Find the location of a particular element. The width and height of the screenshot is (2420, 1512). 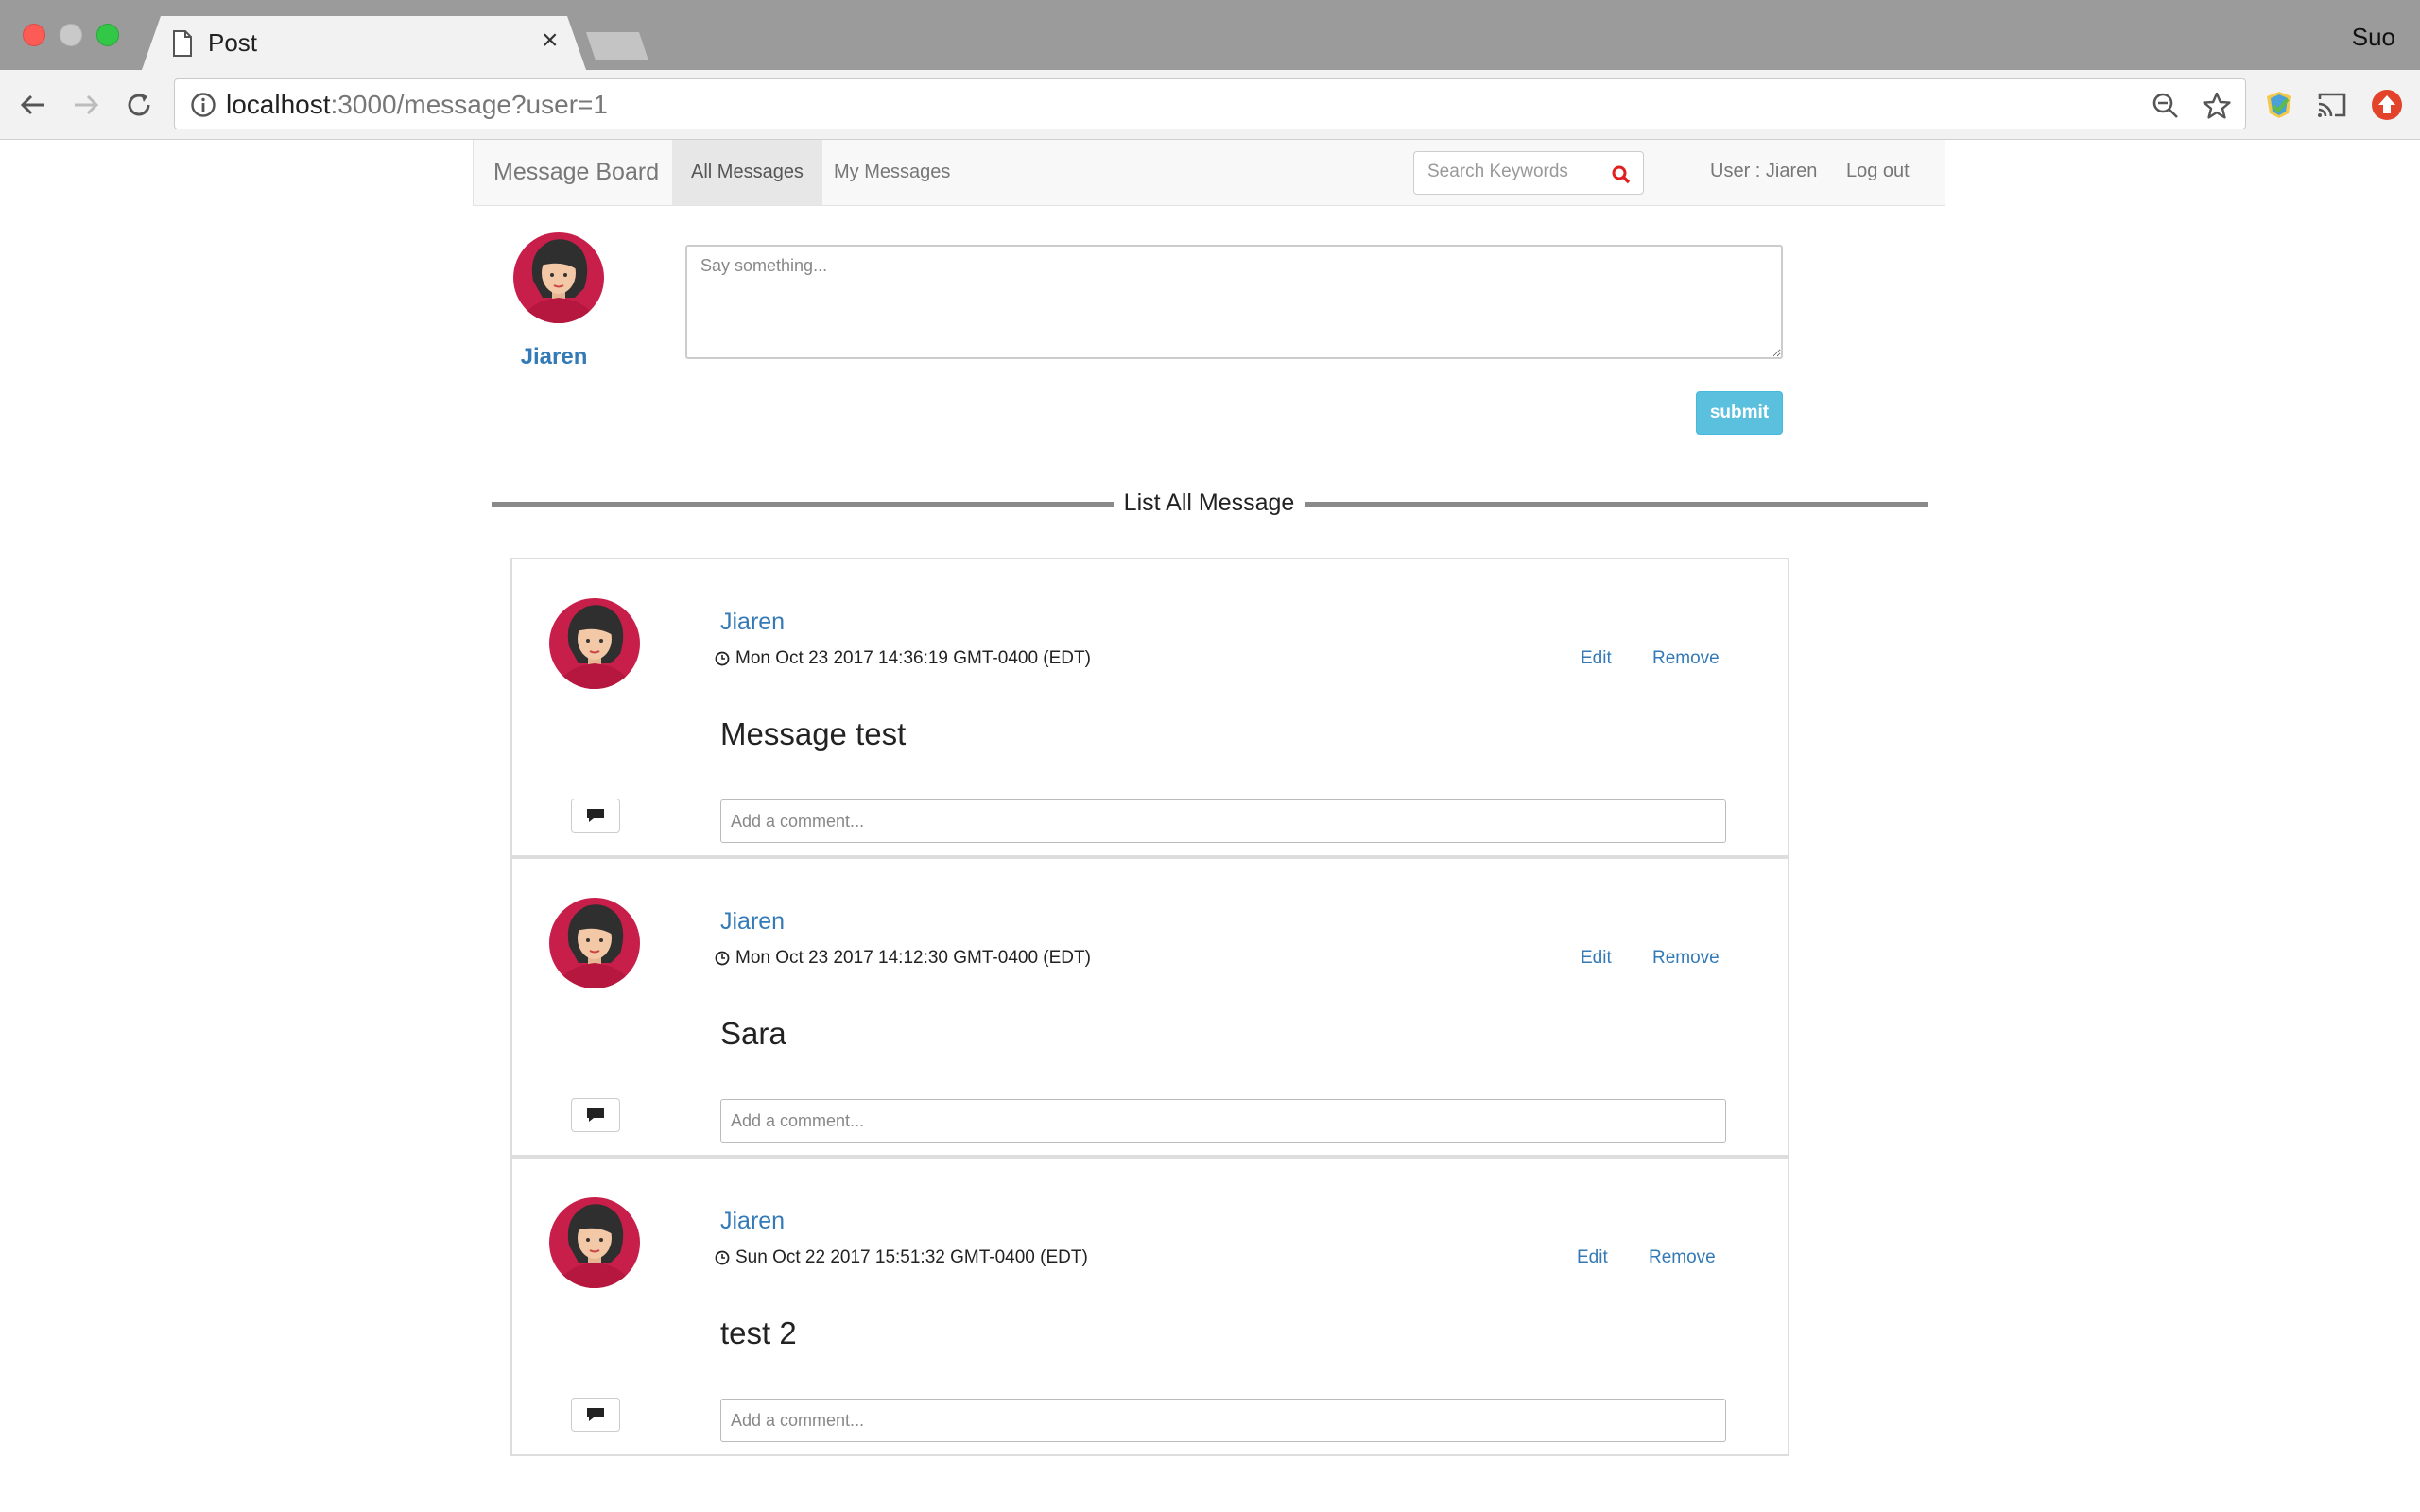

list-title: List All Message is located at coordinates (1209, 503).